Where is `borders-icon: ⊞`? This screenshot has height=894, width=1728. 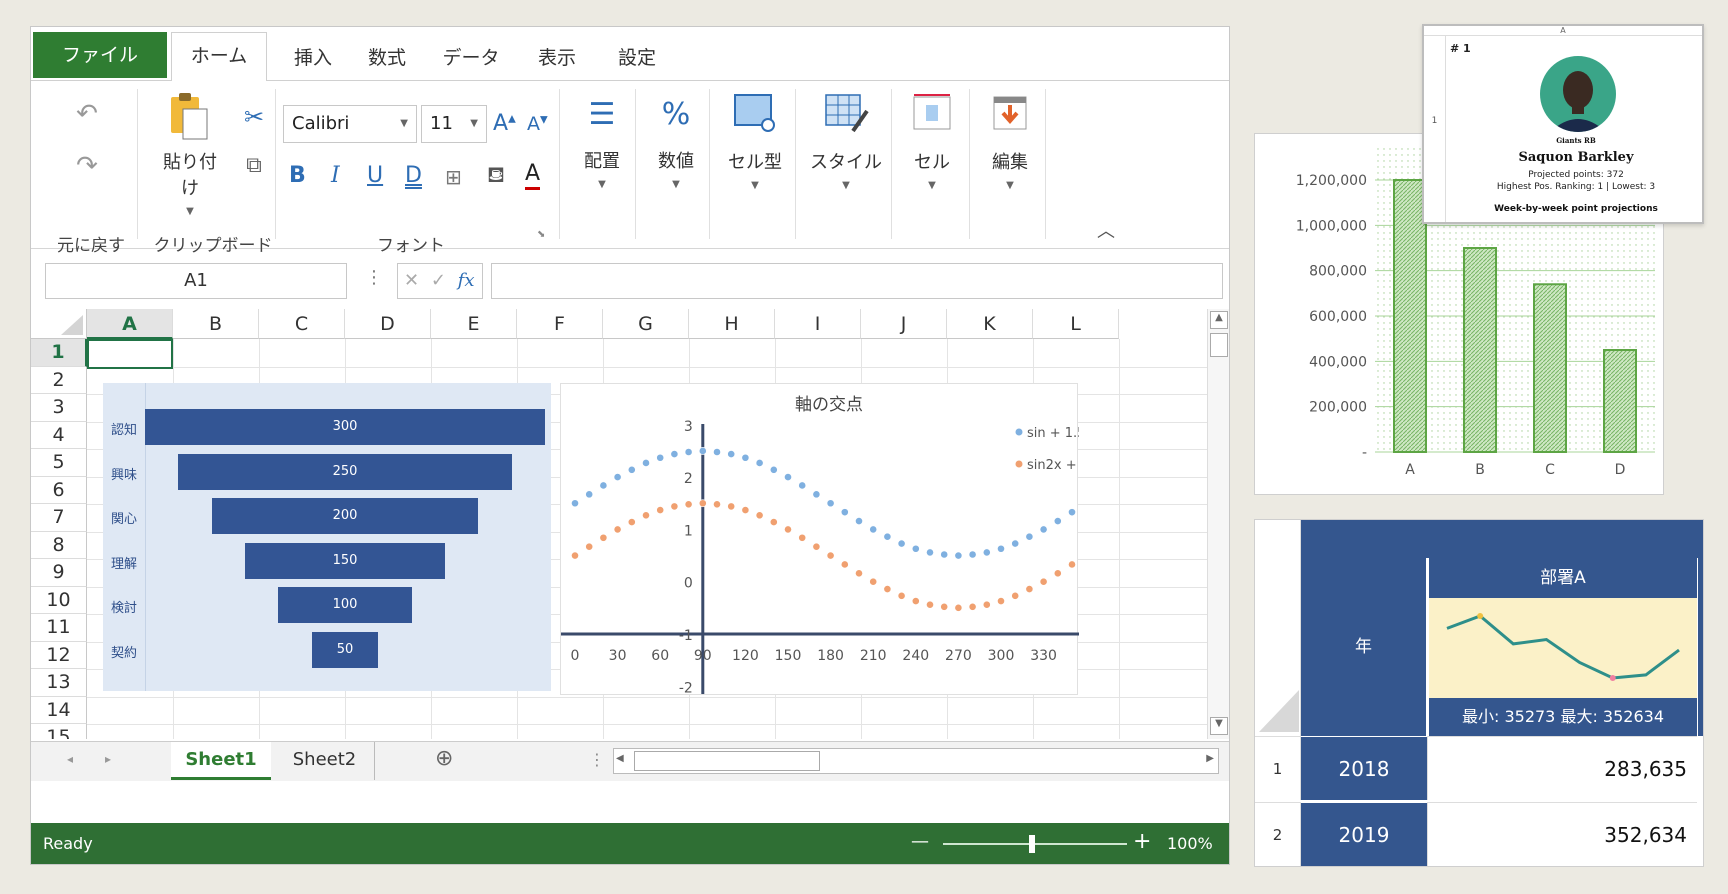
borders-icon: ⊞ is located at coordinates (453, 177).